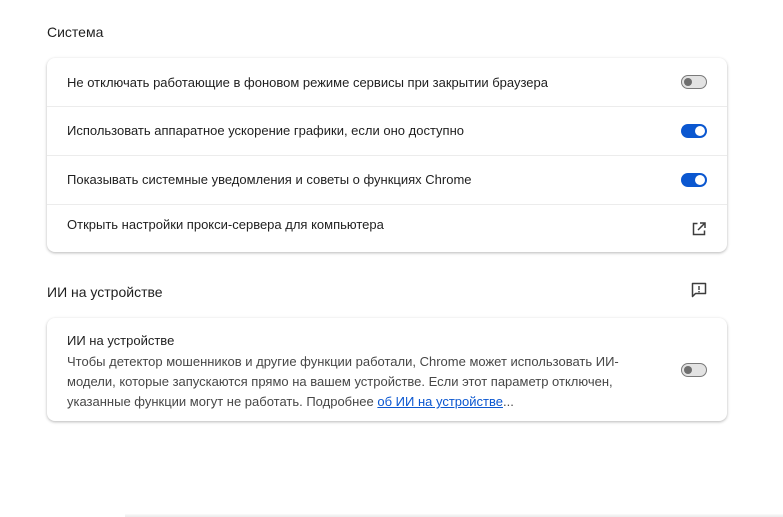  Describe the element at coordinates (121, 340) in the screenshot. I see `on-device-ai-title: ИИ на устройстве` at that location.